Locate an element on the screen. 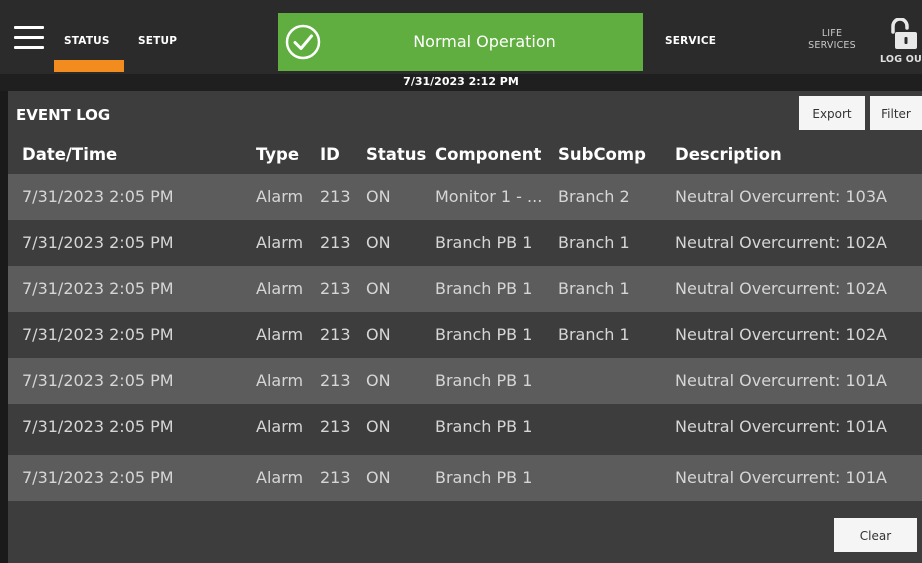 The width and height of the screenshot is (922, 563). datetime-bar: 7/31/2023 2:12 PM is located at coordinates (461, 82).